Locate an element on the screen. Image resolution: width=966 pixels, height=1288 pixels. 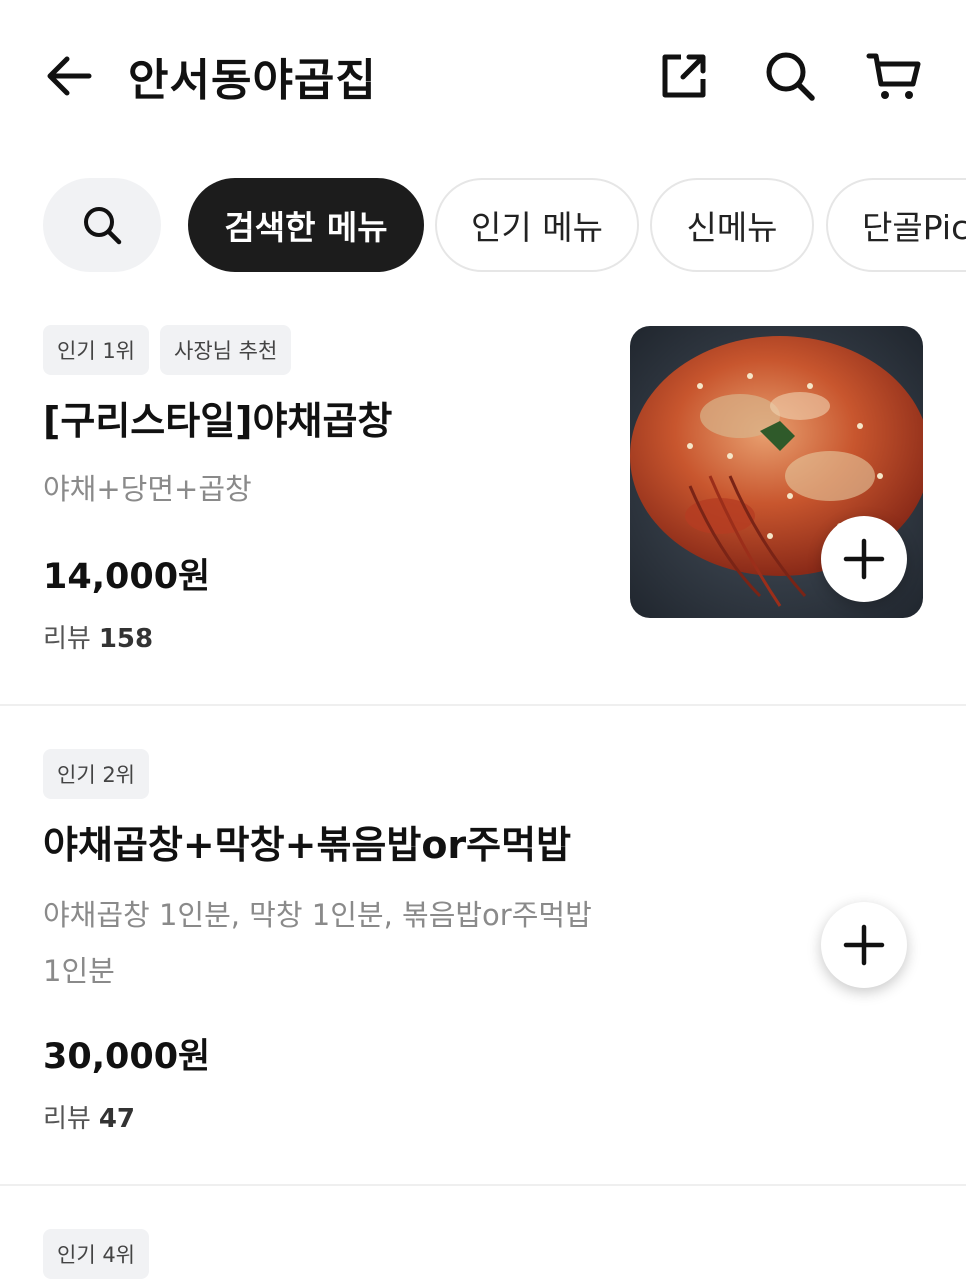
chip-search-button is located at coordinates (102, 225).